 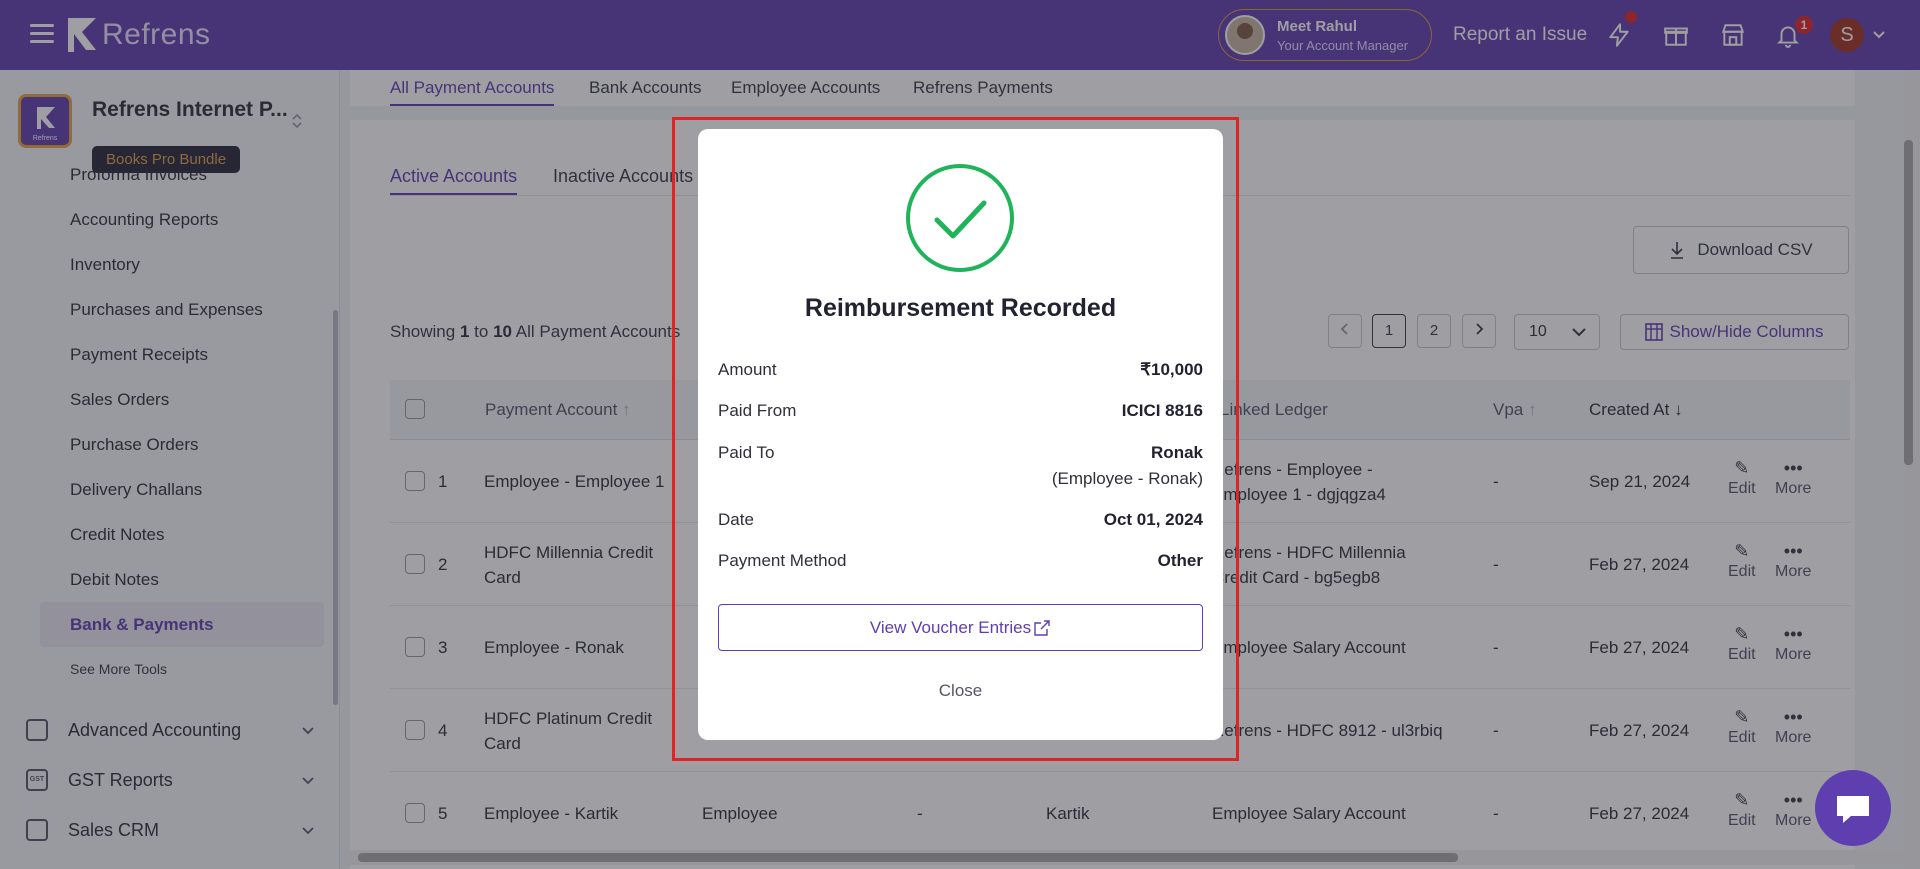 I want to click on paid-to-subtext: (Employee - Ronak), so click(x=1127, y=478).